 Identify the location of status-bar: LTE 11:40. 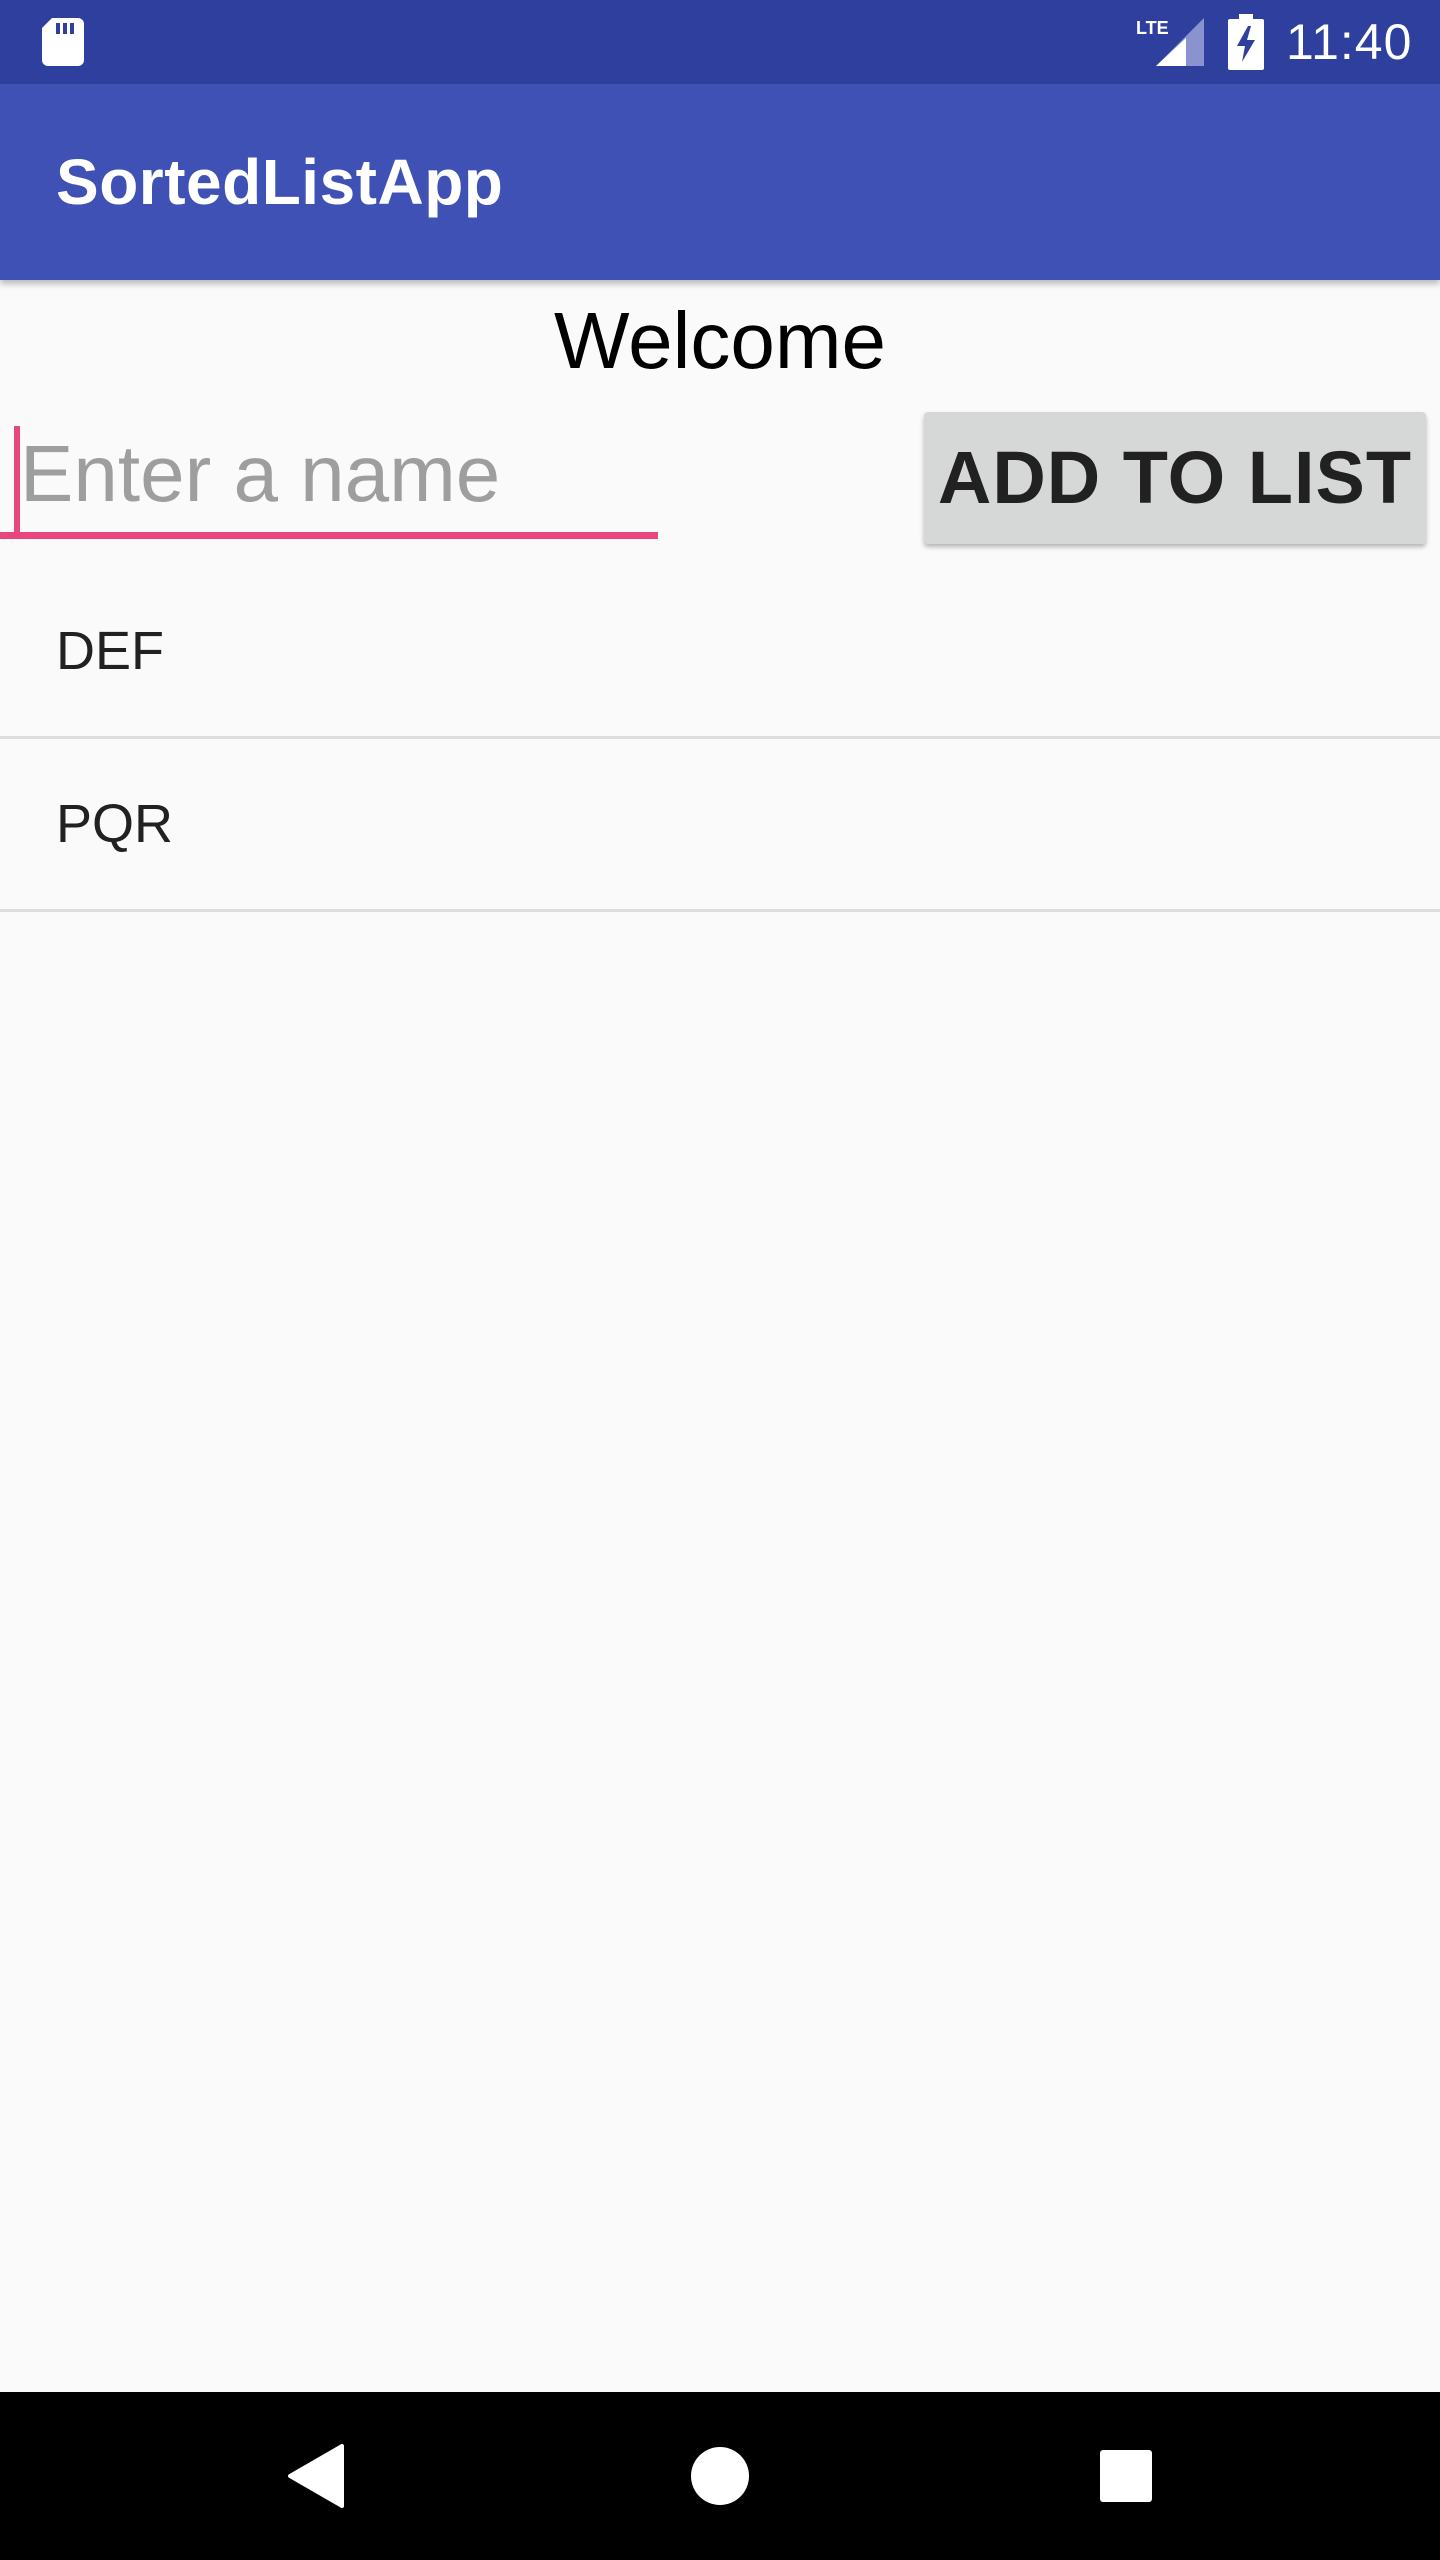
(720, 42).